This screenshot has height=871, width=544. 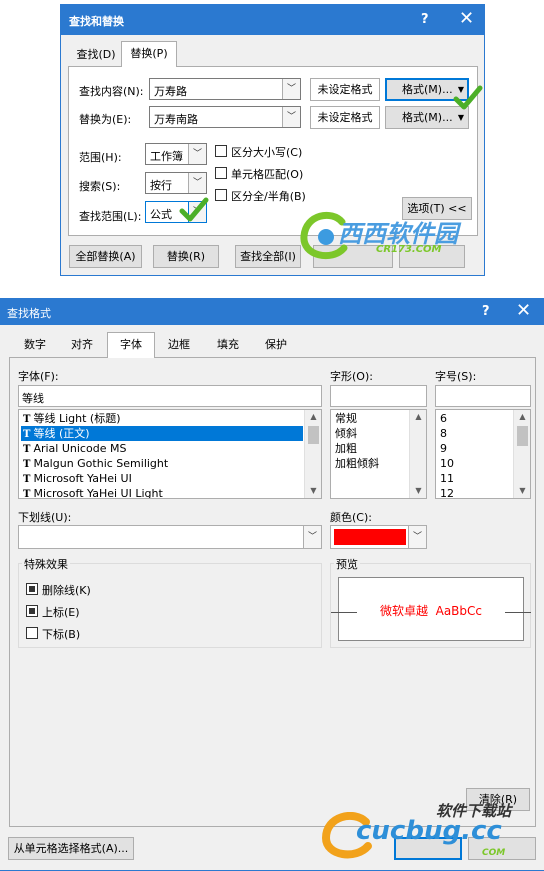 I want to click on list-item: 常规, so click(x=370, y=418).